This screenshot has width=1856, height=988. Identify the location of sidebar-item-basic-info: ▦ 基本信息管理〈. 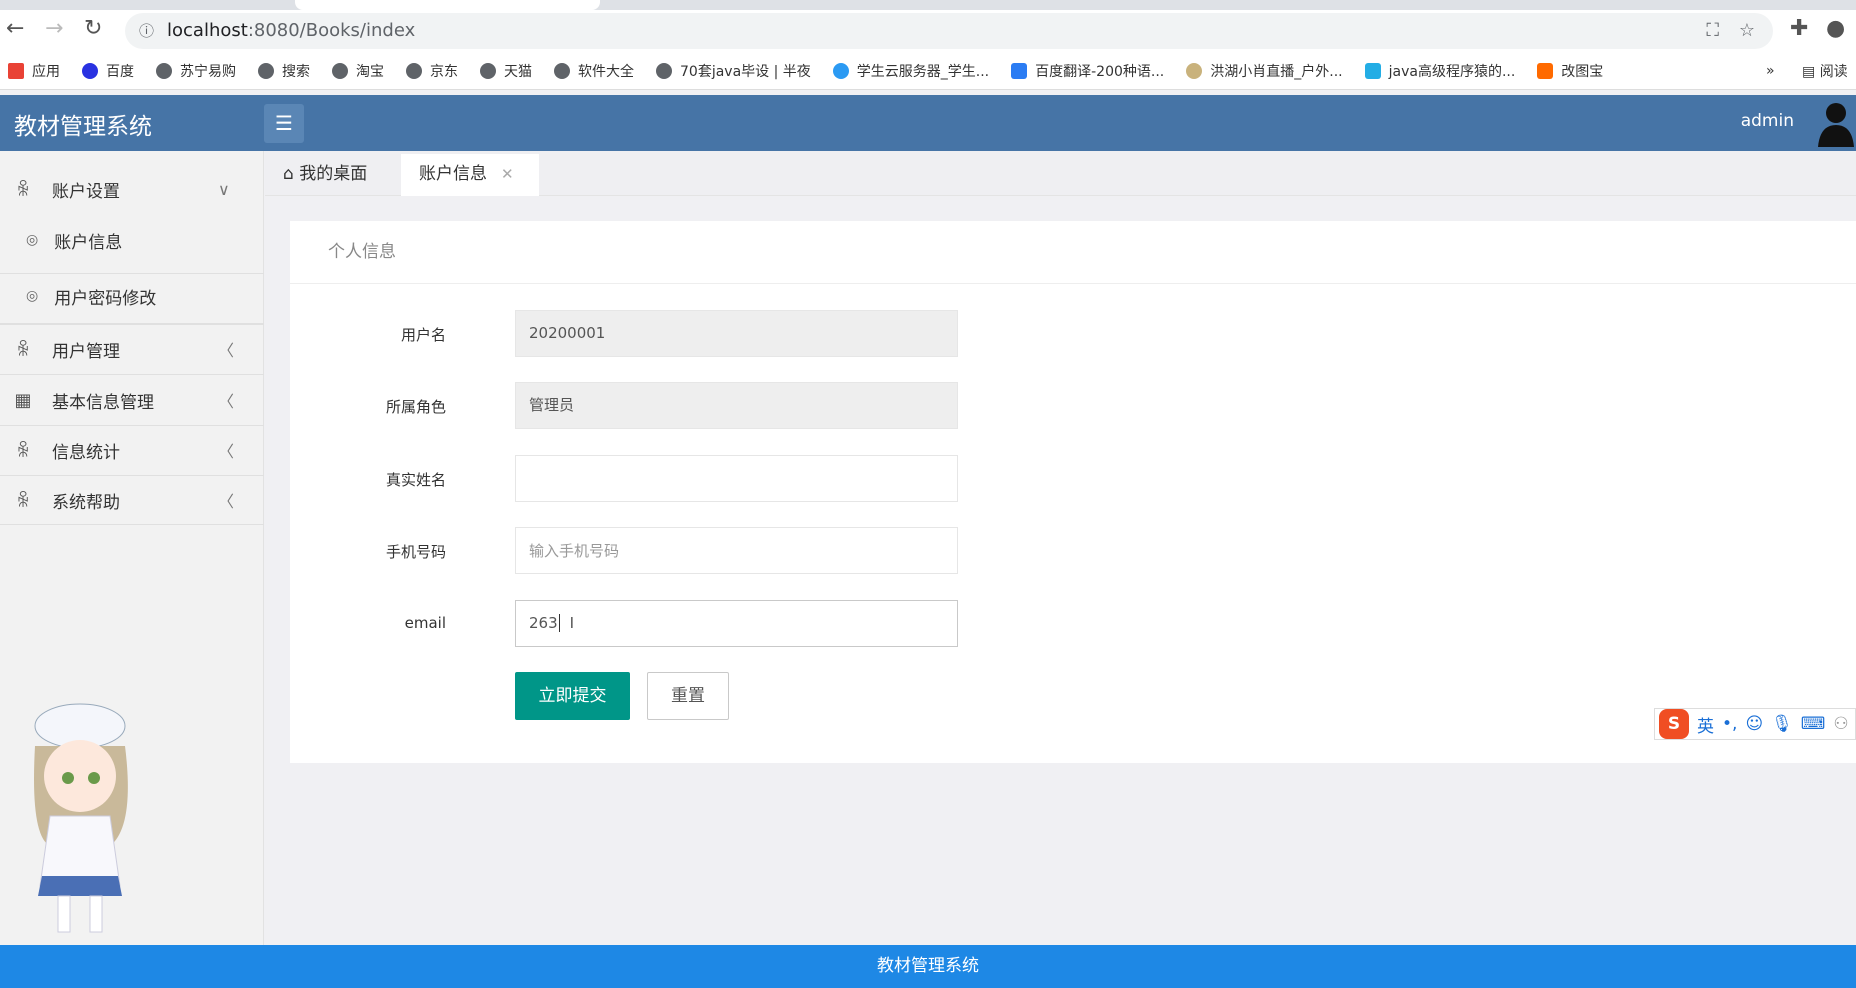
(132, 400).